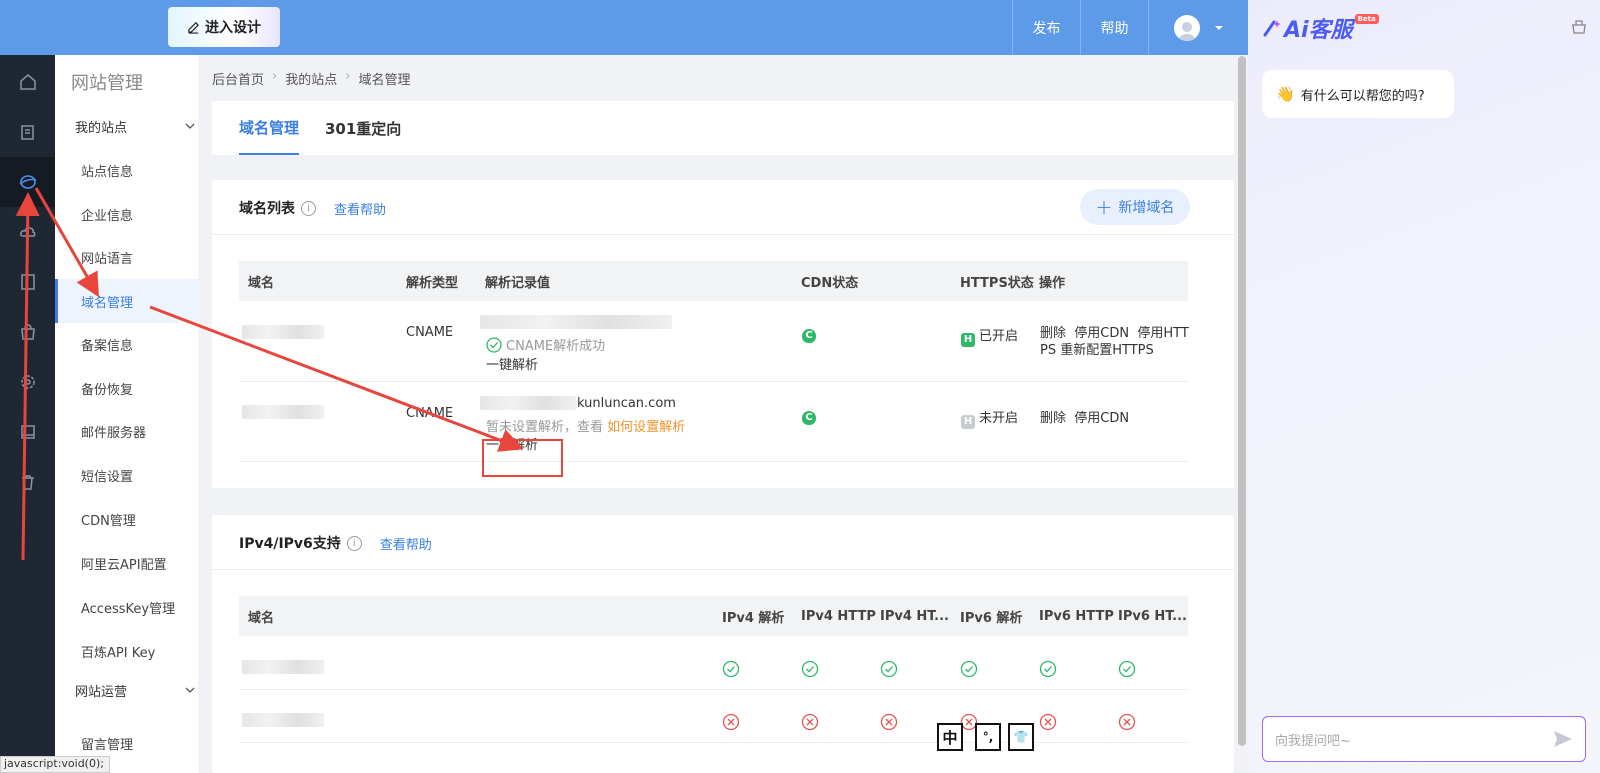 The width and height of the screenshot is (1600, 773). I want to click on trash-icon, so click(27, 482).